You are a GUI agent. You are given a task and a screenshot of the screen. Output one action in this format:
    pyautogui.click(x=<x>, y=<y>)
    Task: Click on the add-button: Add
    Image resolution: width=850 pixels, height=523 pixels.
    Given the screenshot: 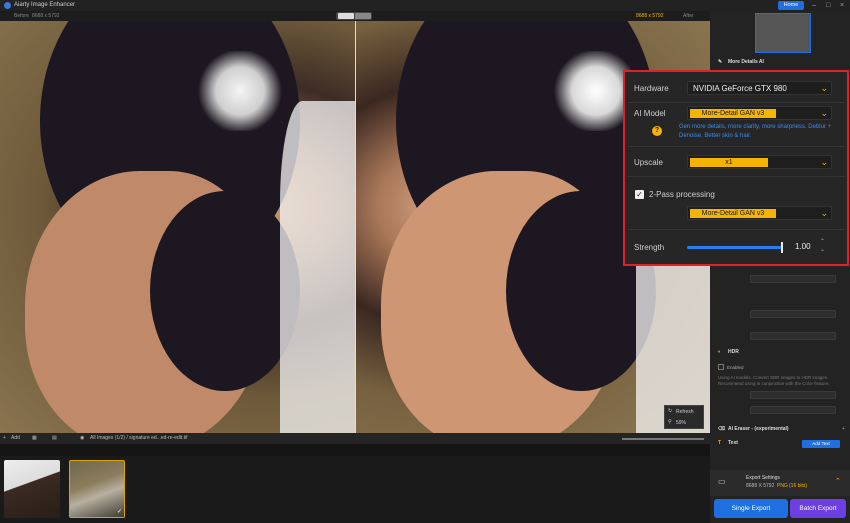 What is the action you would take?
    pyautogui.click(x=15, y=438)
    